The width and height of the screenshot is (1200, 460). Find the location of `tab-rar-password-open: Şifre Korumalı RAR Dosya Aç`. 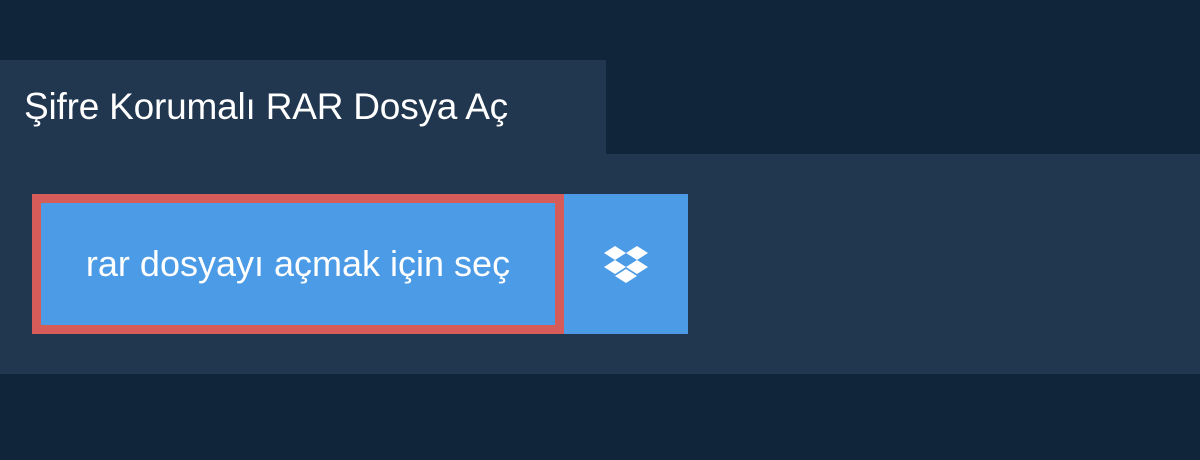

tab-rar-password-open: Şifre Korumalı RAR Dosya Aç is located at coordinates (303, 107).